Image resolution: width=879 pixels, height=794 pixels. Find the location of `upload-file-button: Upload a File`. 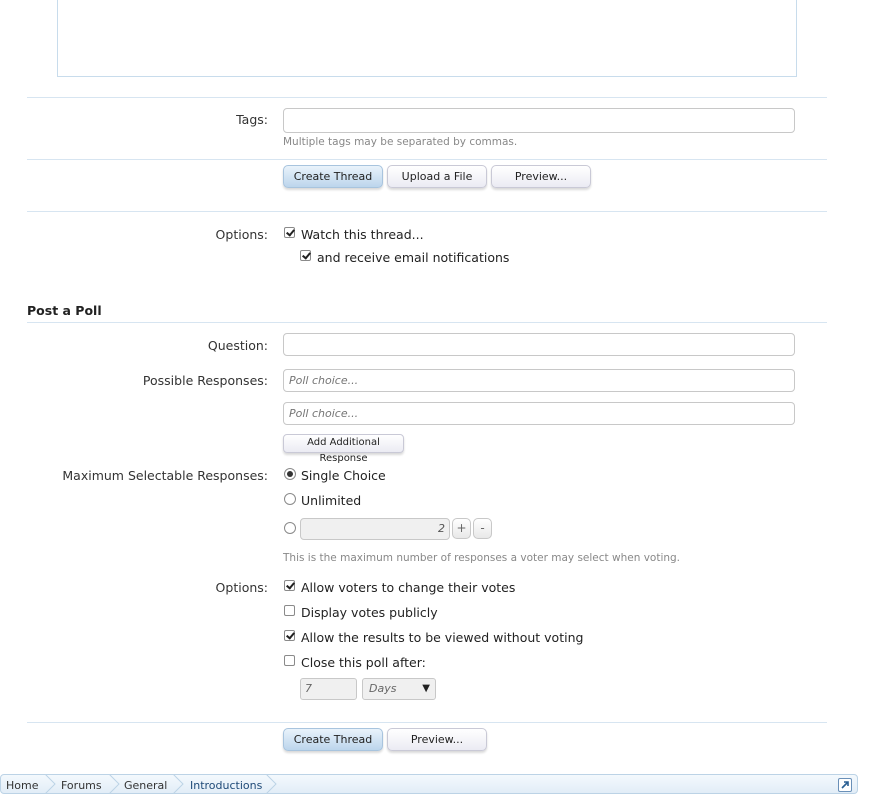

upload-file-button: Upload a File is located at coordinates (437, 176).